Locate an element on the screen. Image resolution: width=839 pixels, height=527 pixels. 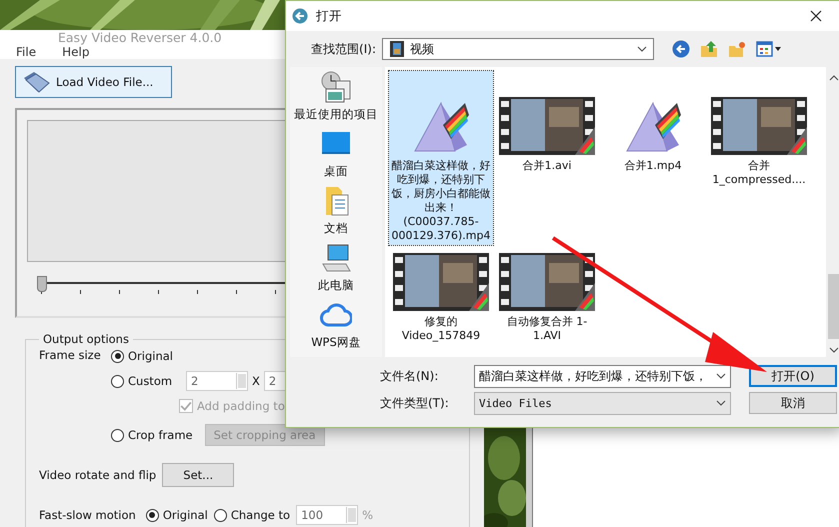
checkbox-label: Add padding to is located at coordinates (241, 406).